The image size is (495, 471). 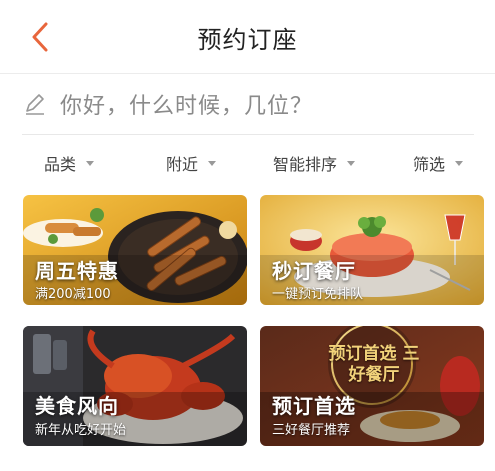 I want to click on card-subtitle: 新年从吃好开始, so click(x=81, y=430).